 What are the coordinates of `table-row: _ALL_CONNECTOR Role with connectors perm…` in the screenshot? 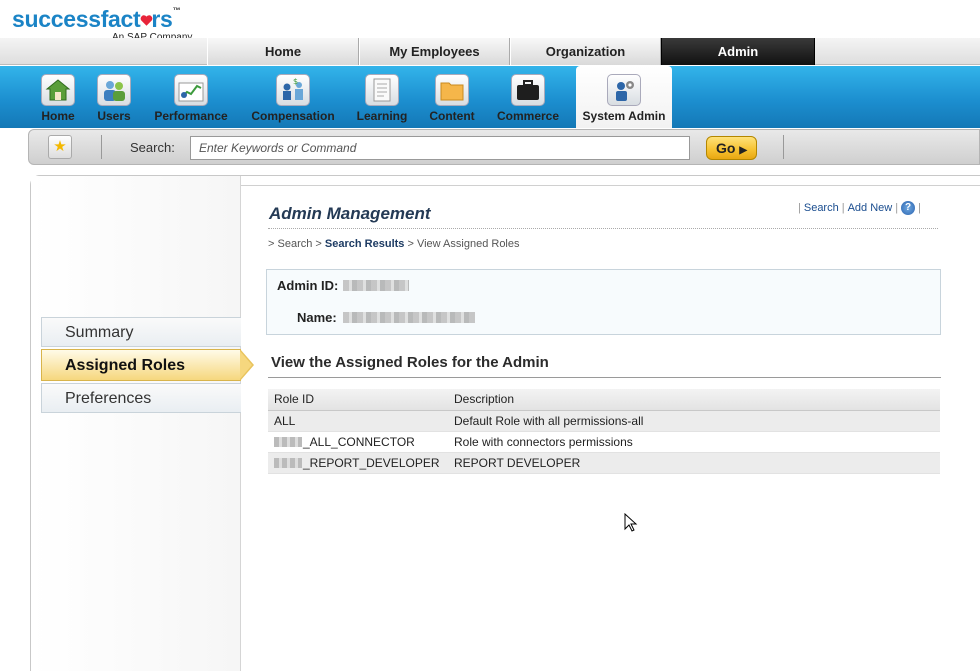 It's located at (604, 442).